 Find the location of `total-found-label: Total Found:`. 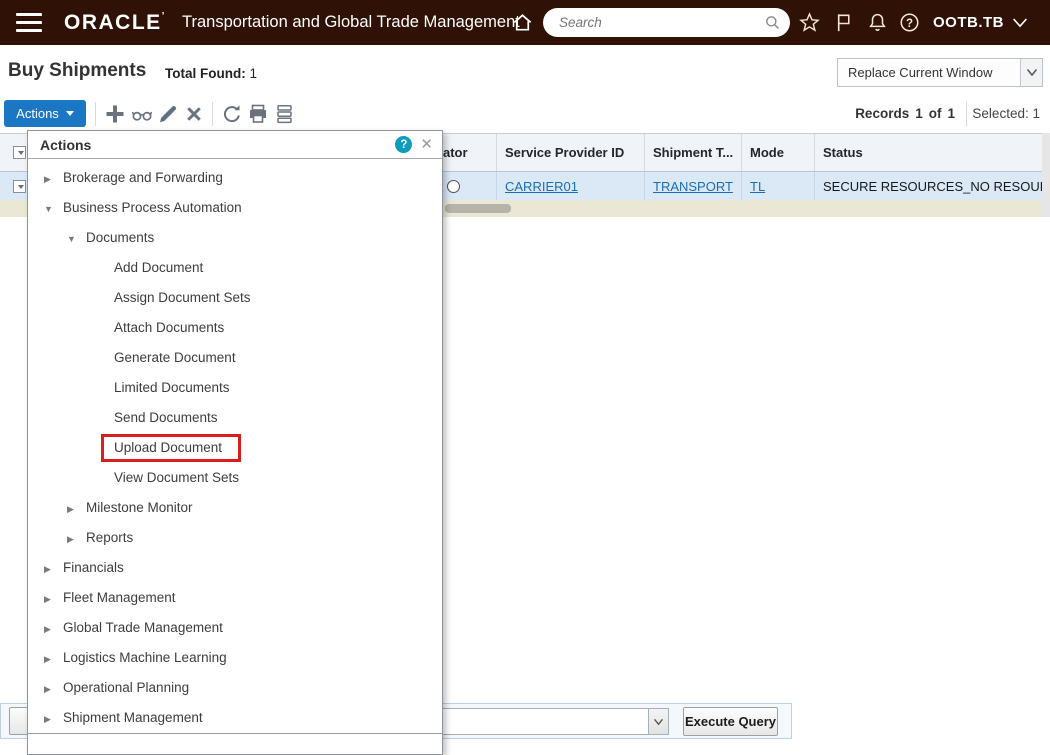

total-found-label: Total Found: is located at coordinates (205, 73).